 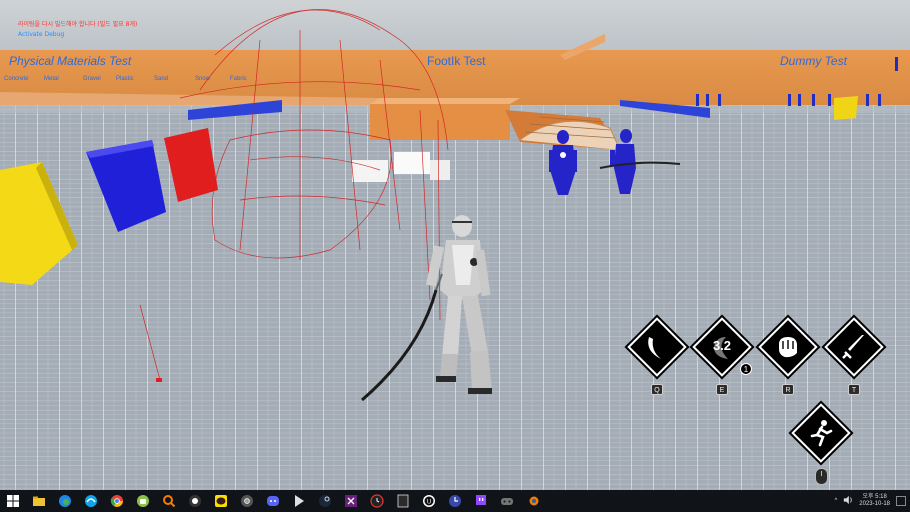 I want to click on skill-t-key: T, so click(x=854, y=389).